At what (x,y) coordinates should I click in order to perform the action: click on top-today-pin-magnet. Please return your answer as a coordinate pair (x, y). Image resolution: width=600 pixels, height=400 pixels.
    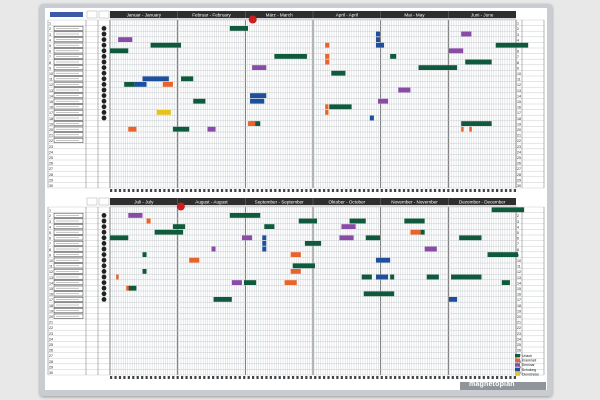
    Looking at the image, I should click on (252, 19).